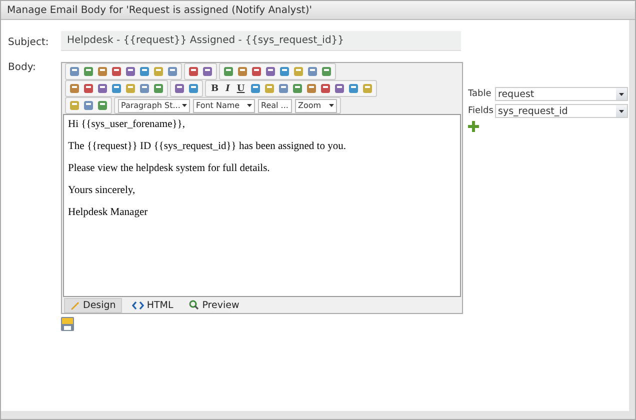  Describe the element at coordinates (138, 305) in the screenshot. I see `code-icon` at that location.